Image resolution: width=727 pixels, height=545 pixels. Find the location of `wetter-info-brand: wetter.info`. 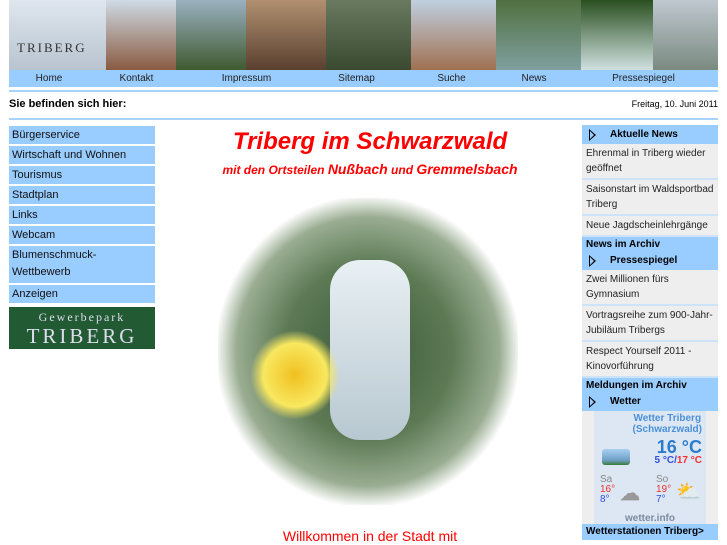

wetter-info-brand: wetter.info is located at coordinates (650, 518).